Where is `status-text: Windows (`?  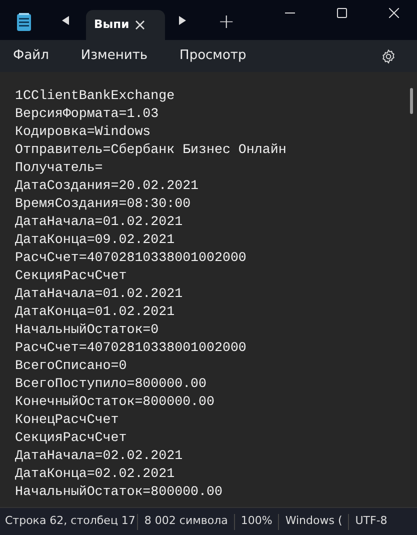 status-text: Windows ( is located at coordinates (313, 521).